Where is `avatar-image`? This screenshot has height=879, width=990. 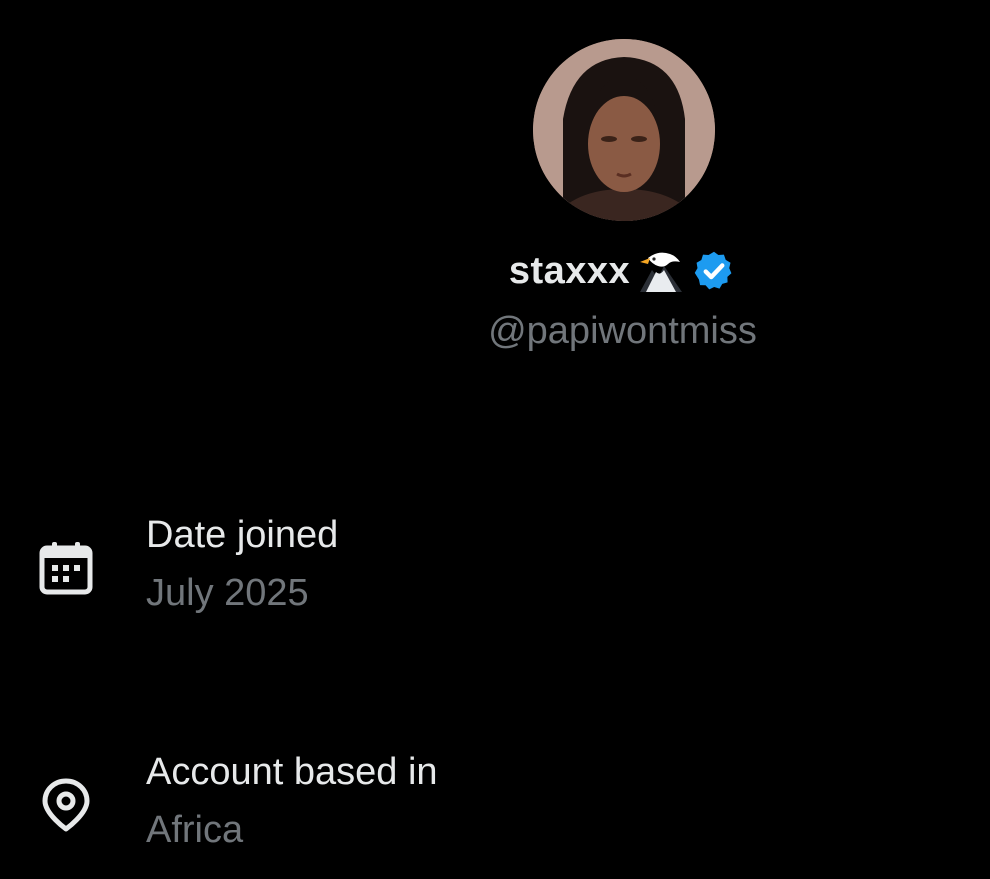
avatar-image is located at coordinates (624, 130).